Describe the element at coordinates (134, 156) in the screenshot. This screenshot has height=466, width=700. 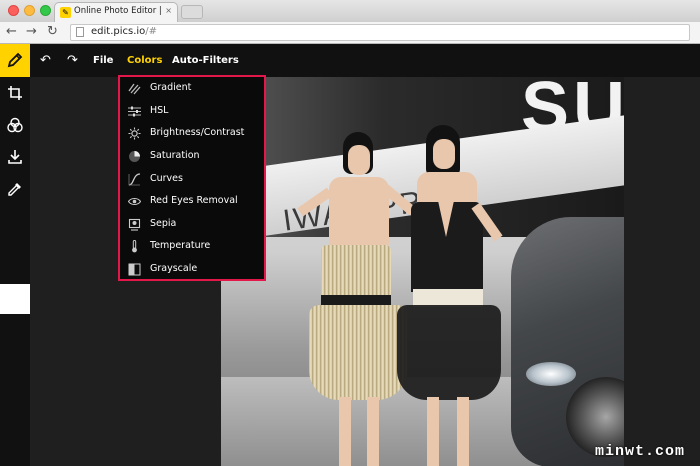
I see `saturation-icon` at that location.